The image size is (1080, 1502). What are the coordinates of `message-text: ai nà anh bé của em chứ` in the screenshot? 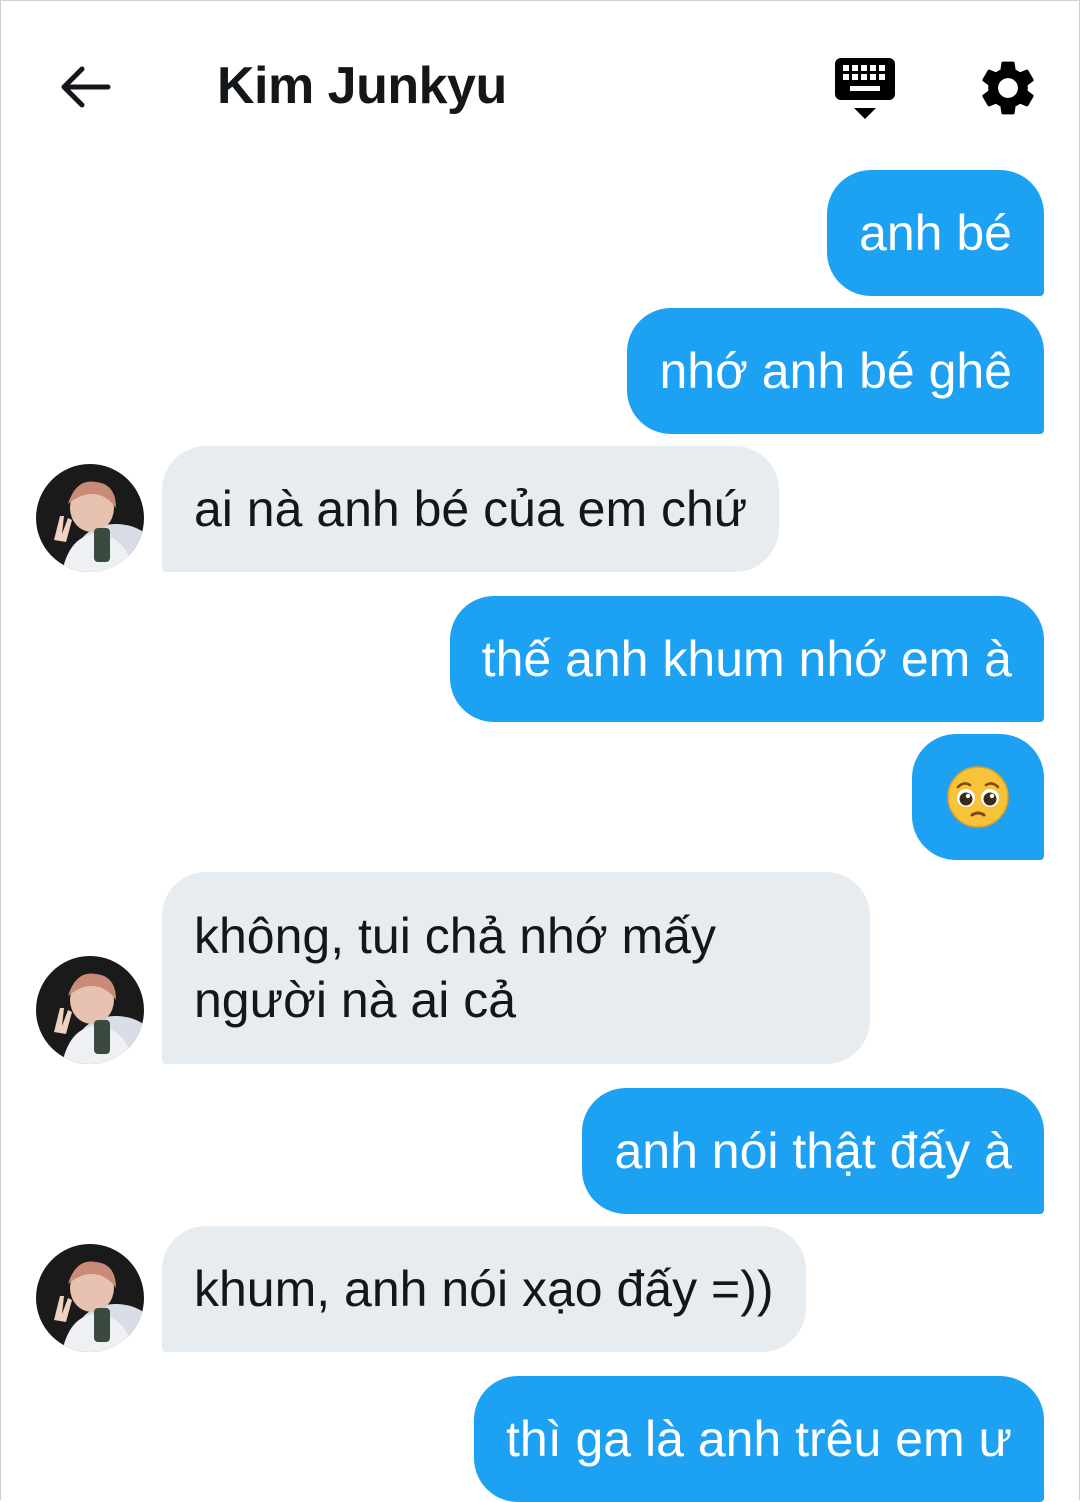 It's located at (471, 509).